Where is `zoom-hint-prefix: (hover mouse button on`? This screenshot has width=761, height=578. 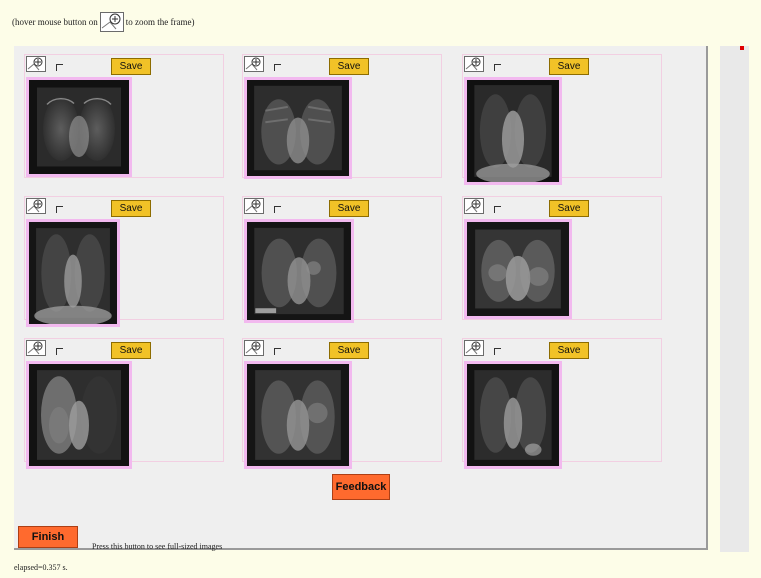 zoom-hint-prefix: (hover mouse button on is located at coordinates (55, 22).